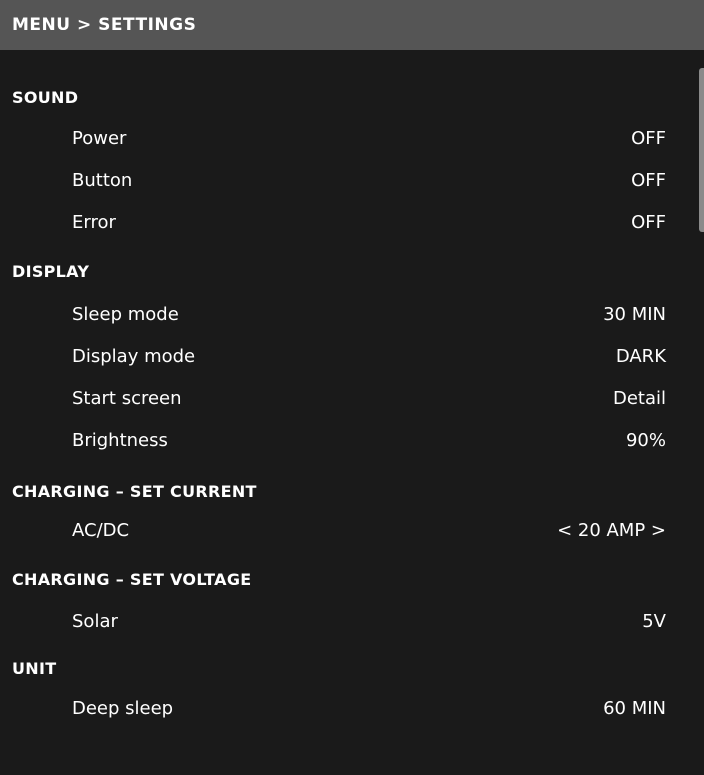 Image resolution: width=704 pixels, height=775 pixels. I want to click on scrollbar-thumb, so click(701, 150).